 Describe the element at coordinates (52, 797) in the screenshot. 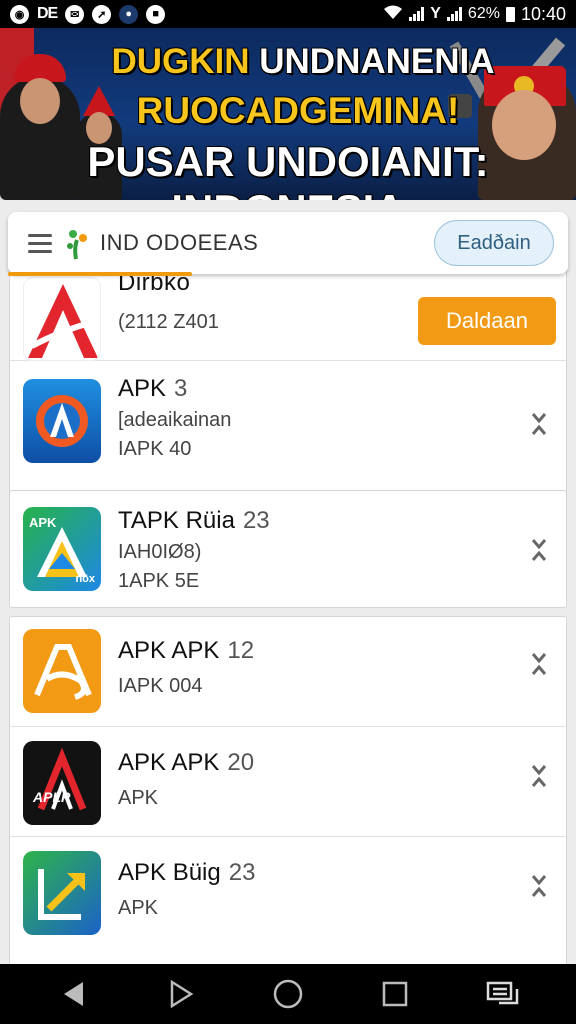

I see `apk-ribbon-text: APLP` at that location.